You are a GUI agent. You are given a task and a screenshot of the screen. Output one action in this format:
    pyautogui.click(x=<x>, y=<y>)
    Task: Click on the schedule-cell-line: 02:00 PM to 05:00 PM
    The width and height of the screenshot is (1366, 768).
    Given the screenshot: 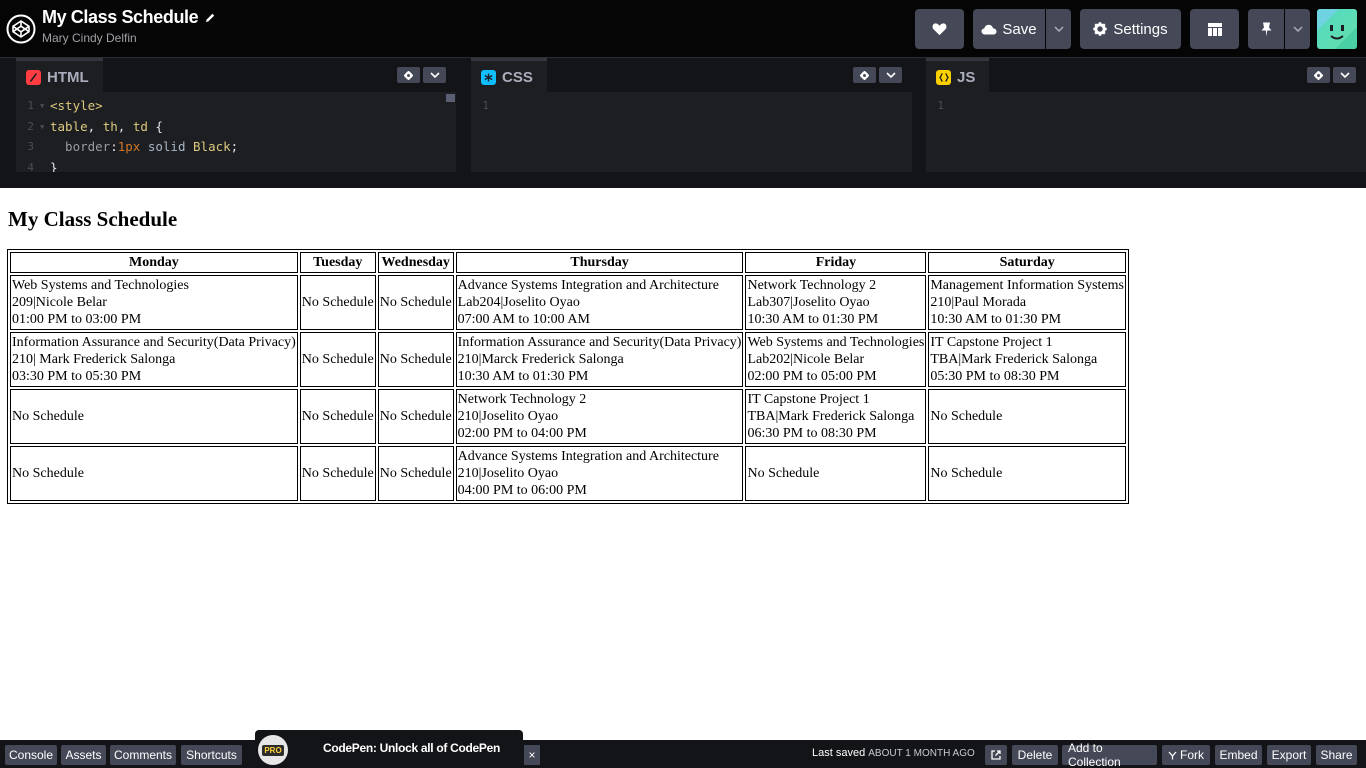 What is the action you would take?
    pyautogui.click(x=812, y=376)
    